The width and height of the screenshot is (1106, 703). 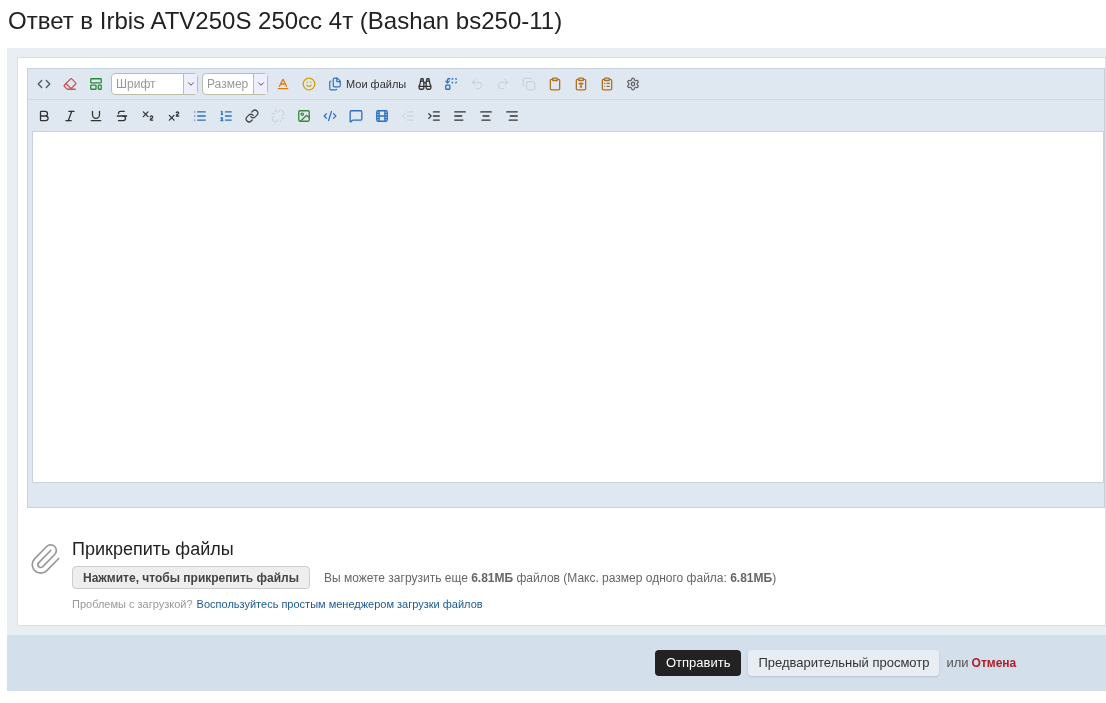 I want to click on or-text: или, so click(x=957, y=662).